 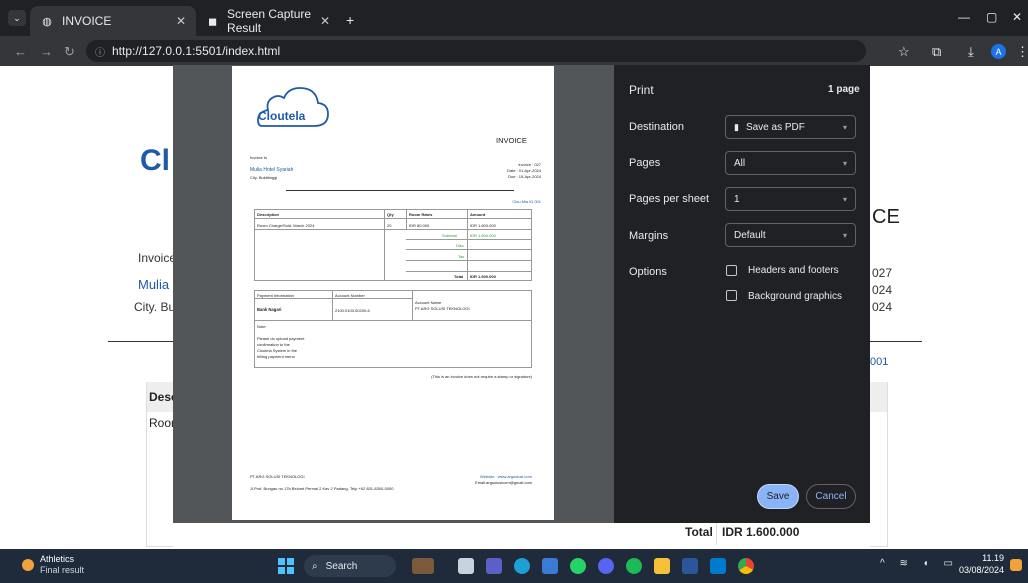 I want to click on taskbar-search: ⌕ Search, so click(x=350, y=566).